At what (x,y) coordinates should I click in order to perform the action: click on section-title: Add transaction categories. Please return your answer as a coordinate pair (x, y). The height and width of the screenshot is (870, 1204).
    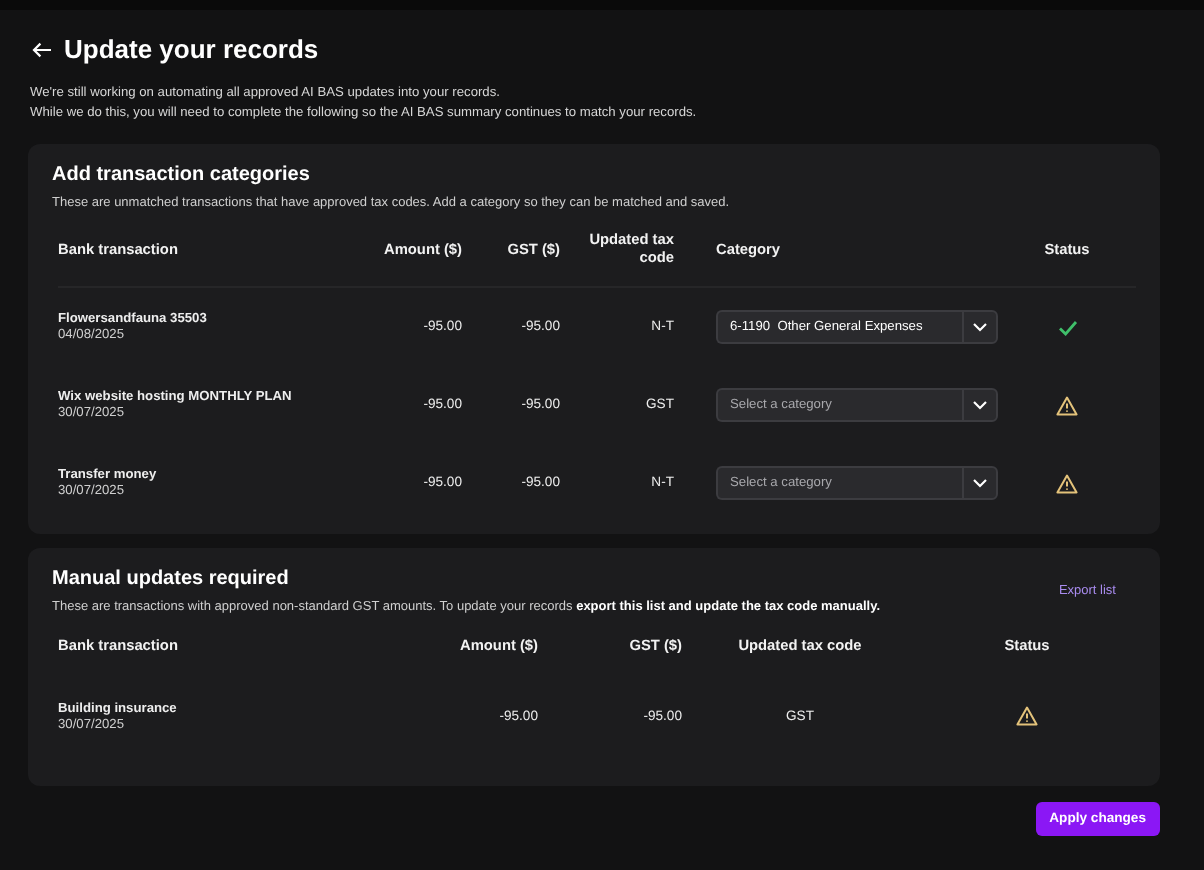
    Looking at the image, I should click on (182, 175).